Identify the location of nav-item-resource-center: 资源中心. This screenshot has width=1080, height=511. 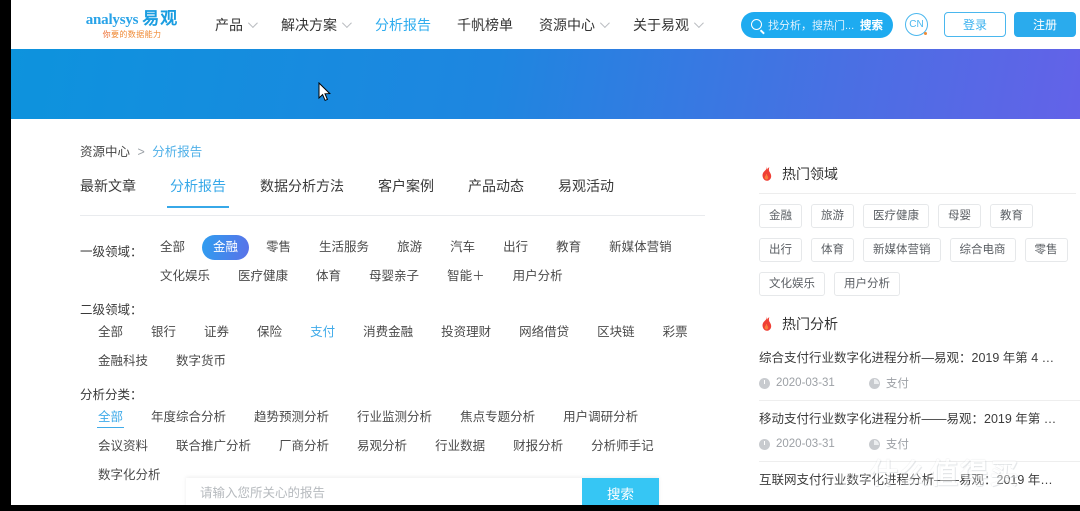
(574, 25).